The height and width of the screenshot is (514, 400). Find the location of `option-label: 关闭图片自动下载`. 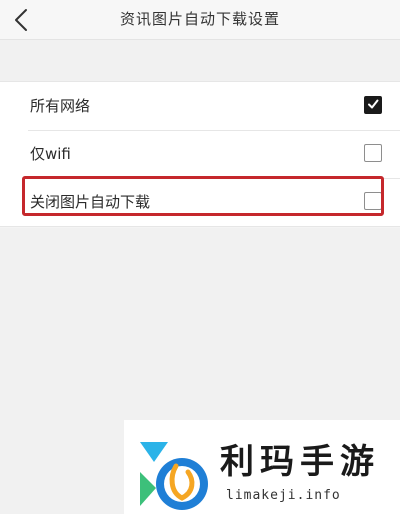

option-label: 关闭图片自动下载 is located at coordinates (90, 202).